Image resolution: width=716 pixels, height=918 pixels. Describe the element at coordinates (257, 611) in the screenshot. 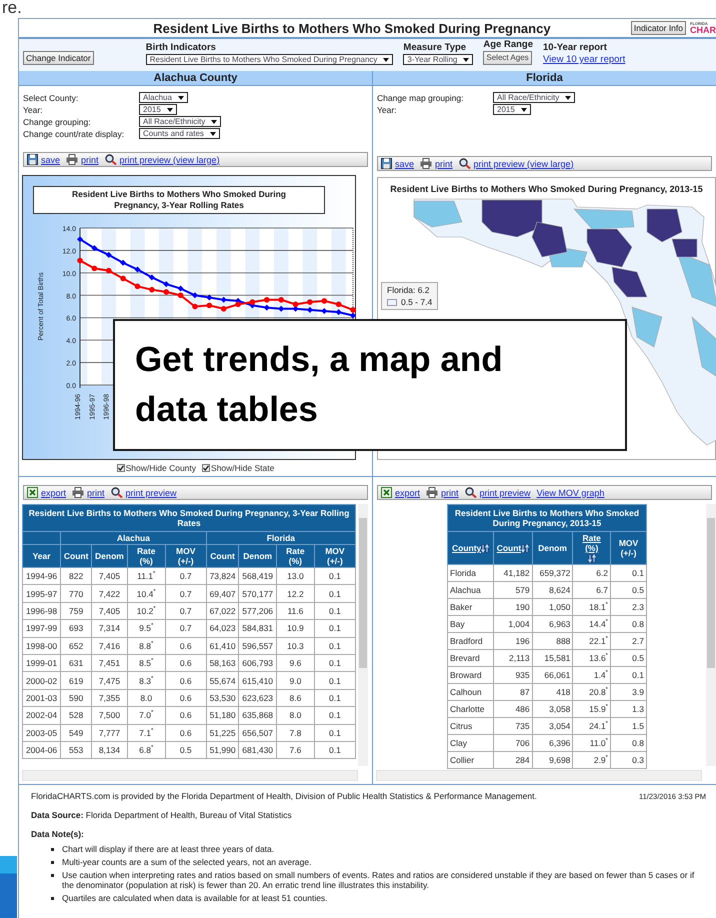

I see `table-cell: 577,206` at that location.